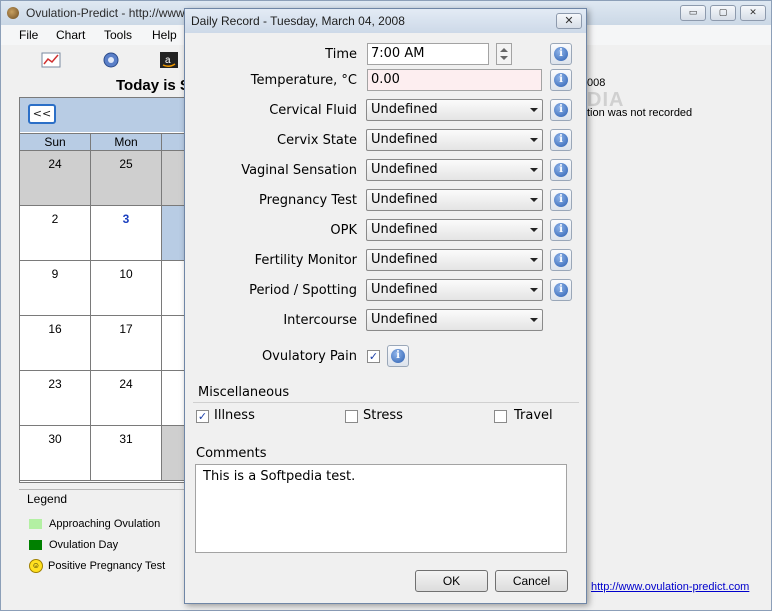 This screenshot has width=772, height=611. Describe the element at coordinates (107, 565) in the screenshot. I see `legend-label: Positive Pregnancy Test` at that location.